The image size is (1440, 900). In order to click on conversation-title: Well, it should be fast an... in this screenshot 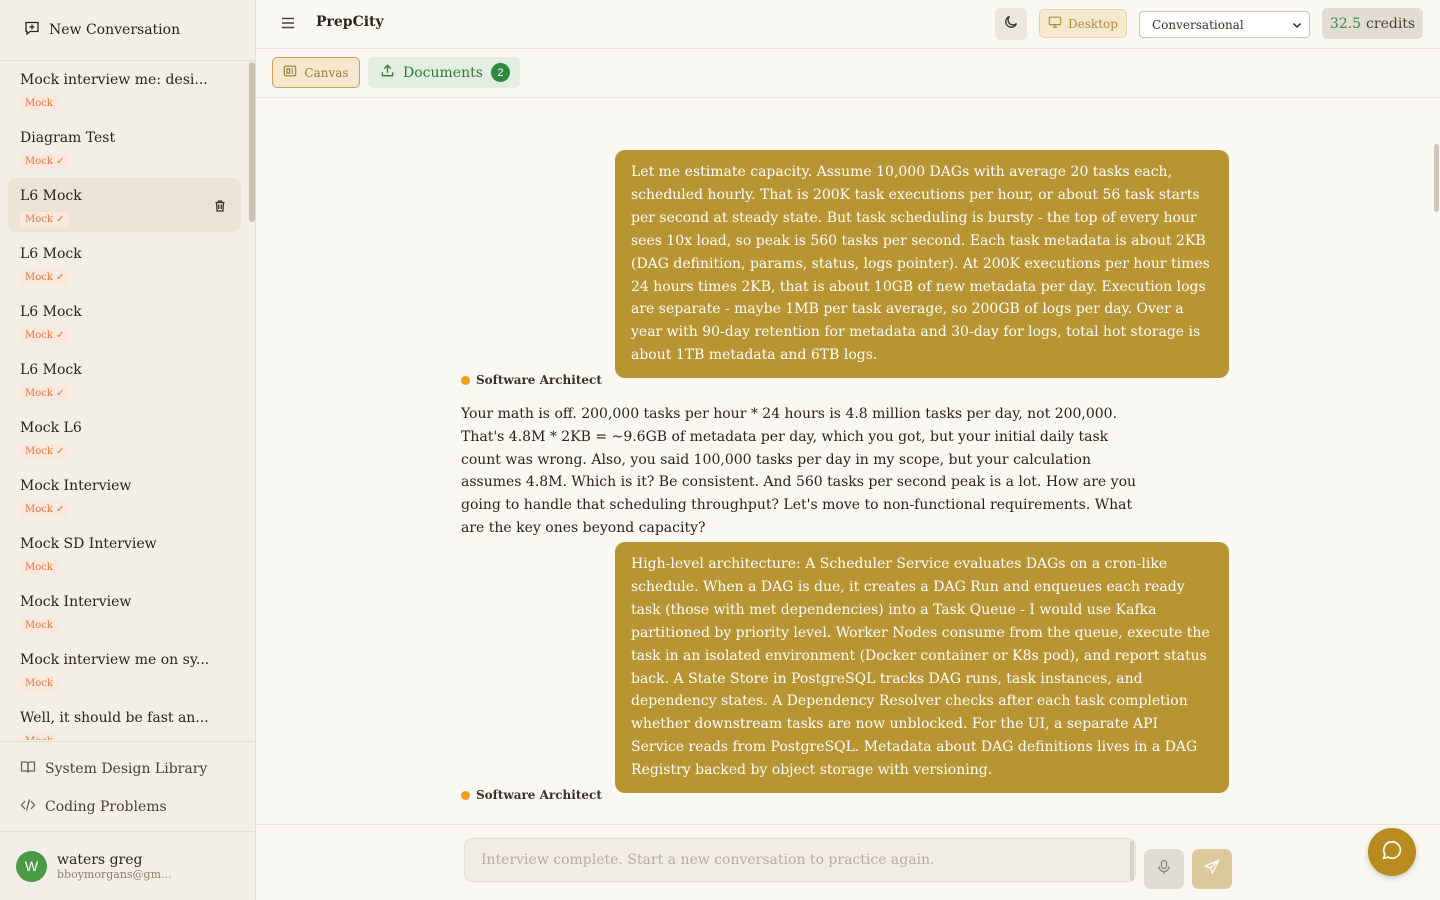, I will do `click(114, 718)`.